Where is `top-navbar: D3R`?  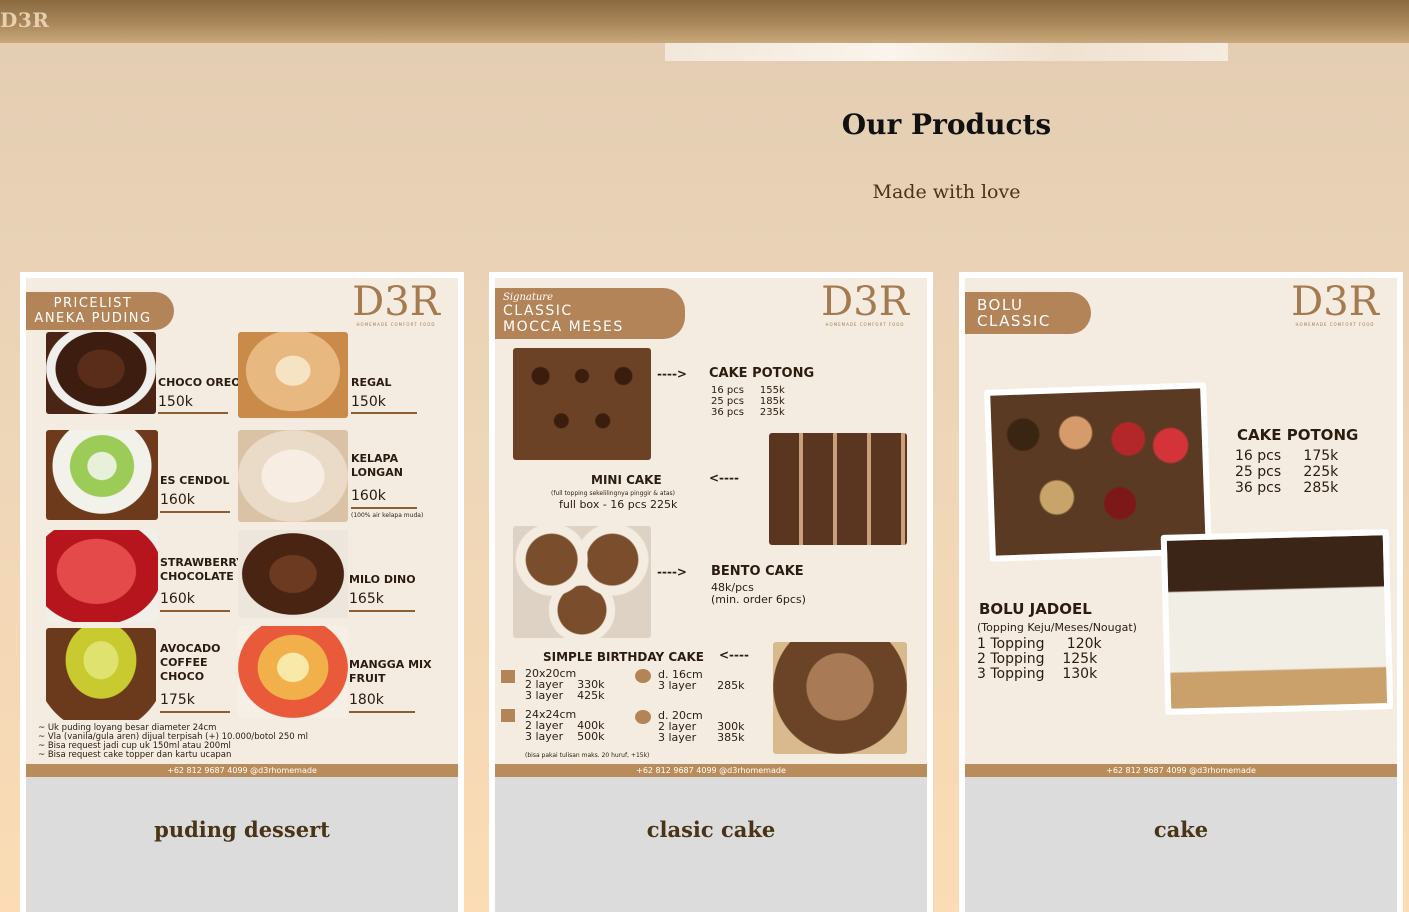 top-navbar: D3R is located at coordinates (704, 21).